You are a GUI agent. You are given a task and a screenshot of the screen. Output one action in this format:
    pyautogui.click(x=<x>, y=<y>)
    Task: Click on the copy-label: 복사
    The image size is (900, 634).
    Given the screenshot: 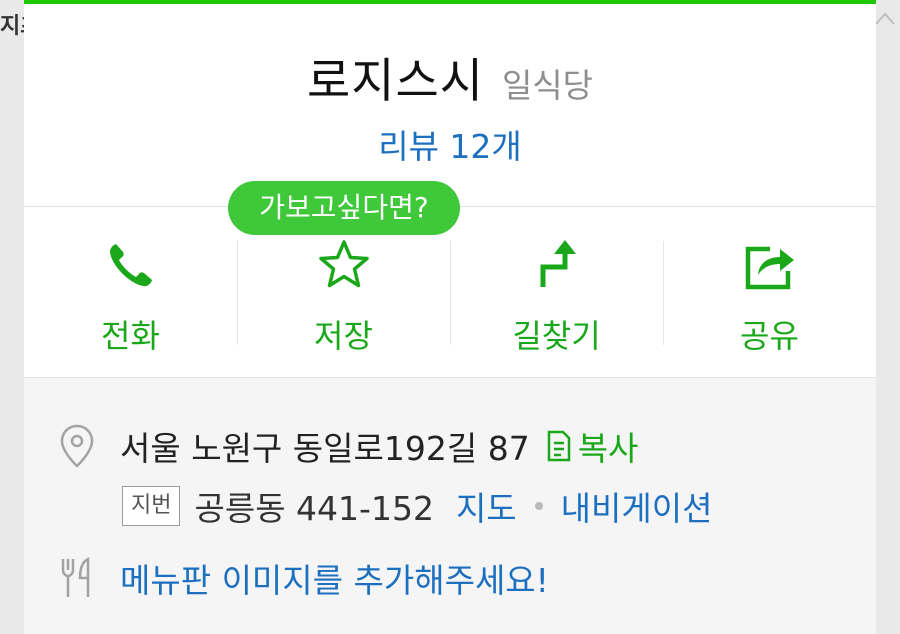 What is the action you would take?
    pyautogui.click(x=608, y=448)
    